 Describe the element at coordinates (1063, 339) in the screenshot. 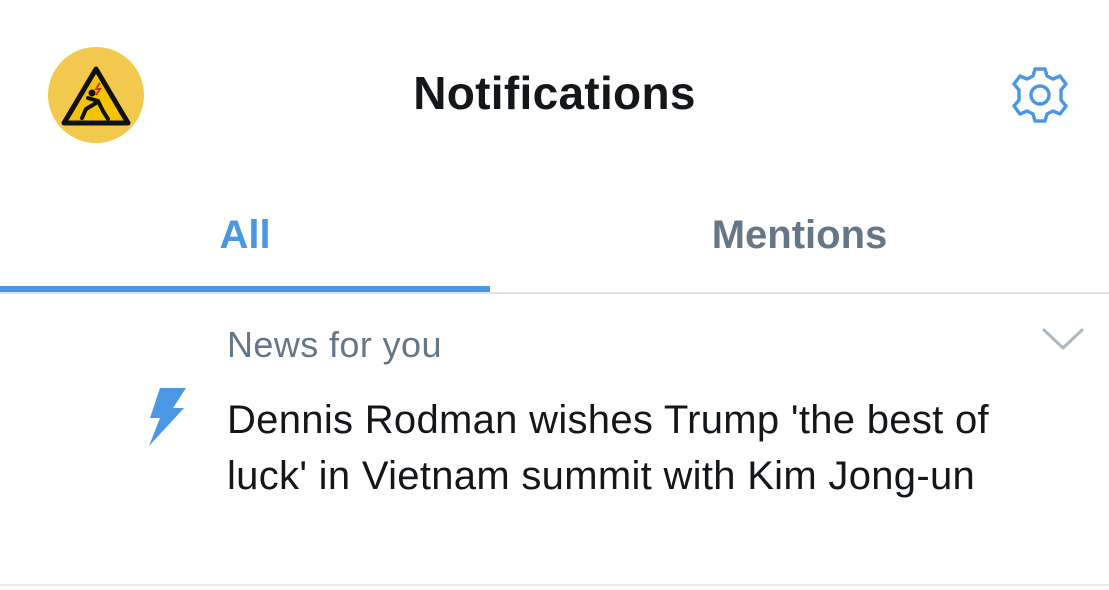

I see `chevron-down-icon` at that location.